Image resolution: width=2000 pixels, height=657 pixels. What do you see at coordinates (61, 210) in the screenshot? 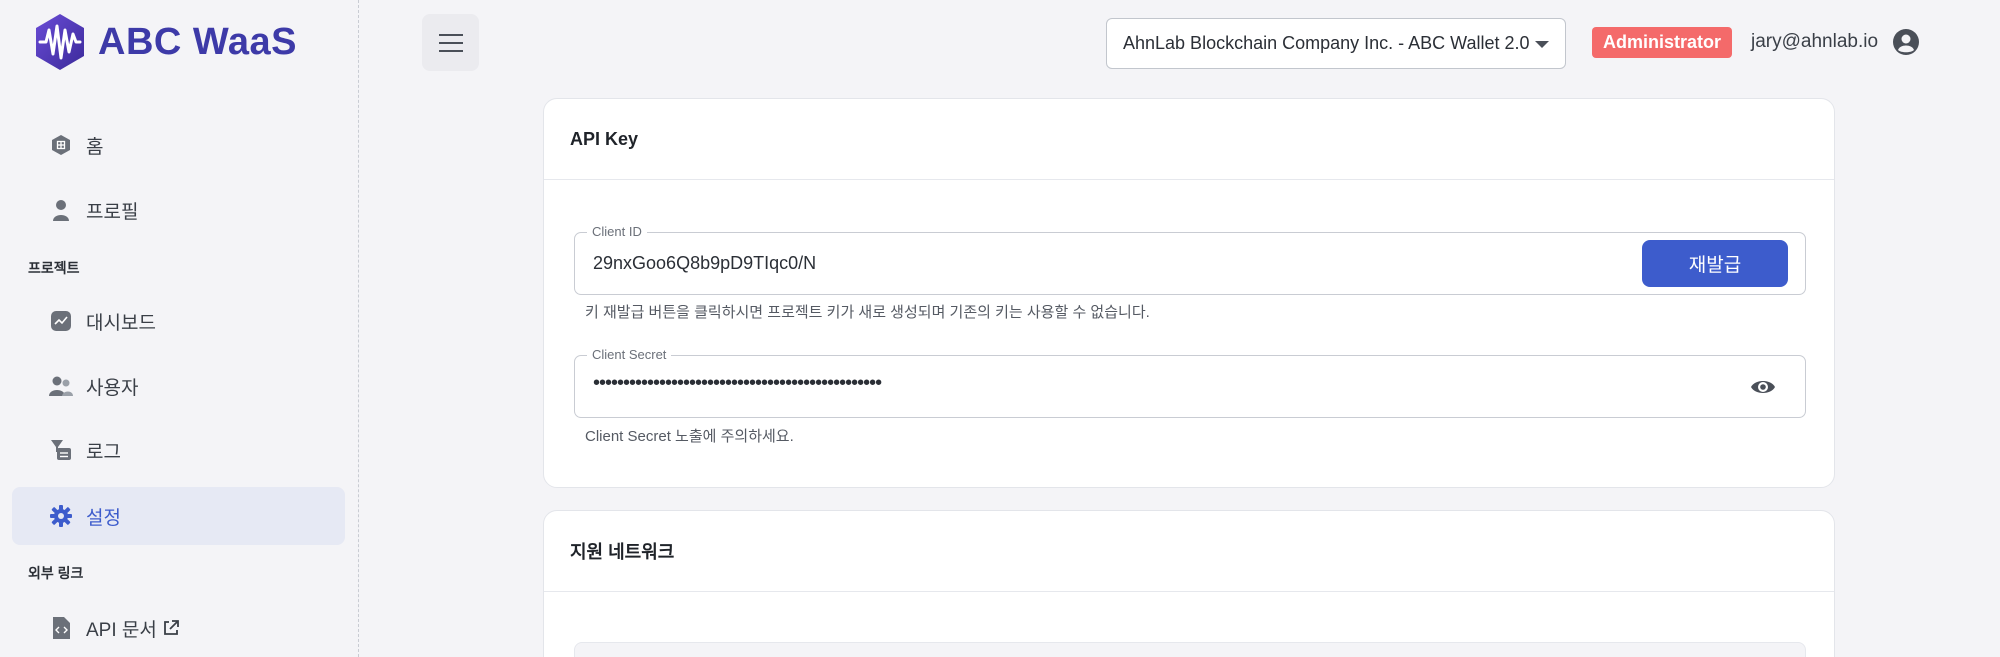
I see `person-icon` at bounding box center [61, 210].